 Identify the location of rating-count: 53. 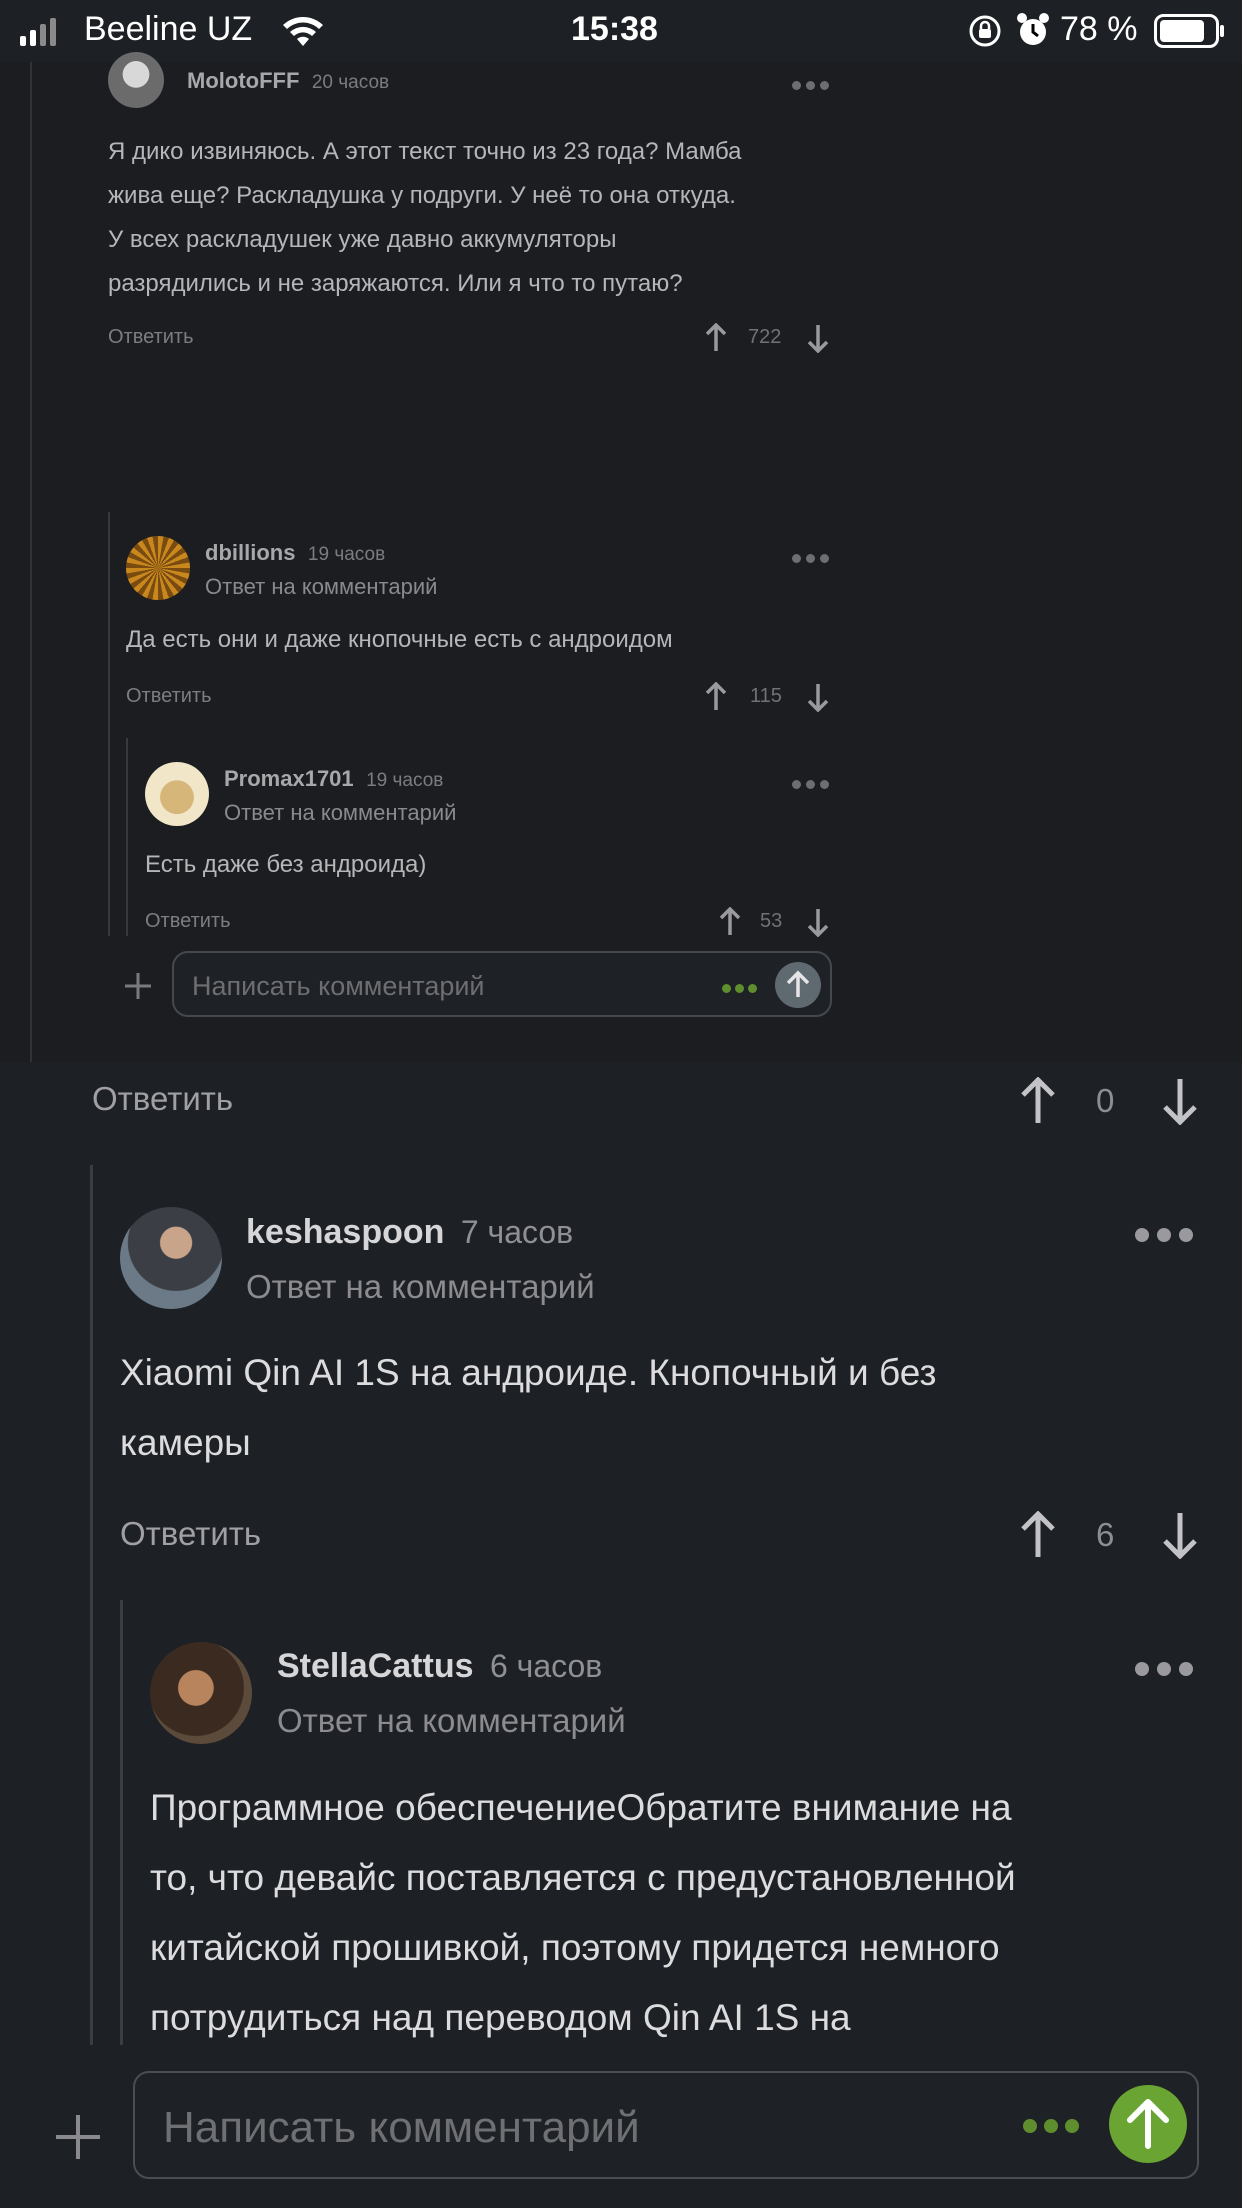
(771, 921).